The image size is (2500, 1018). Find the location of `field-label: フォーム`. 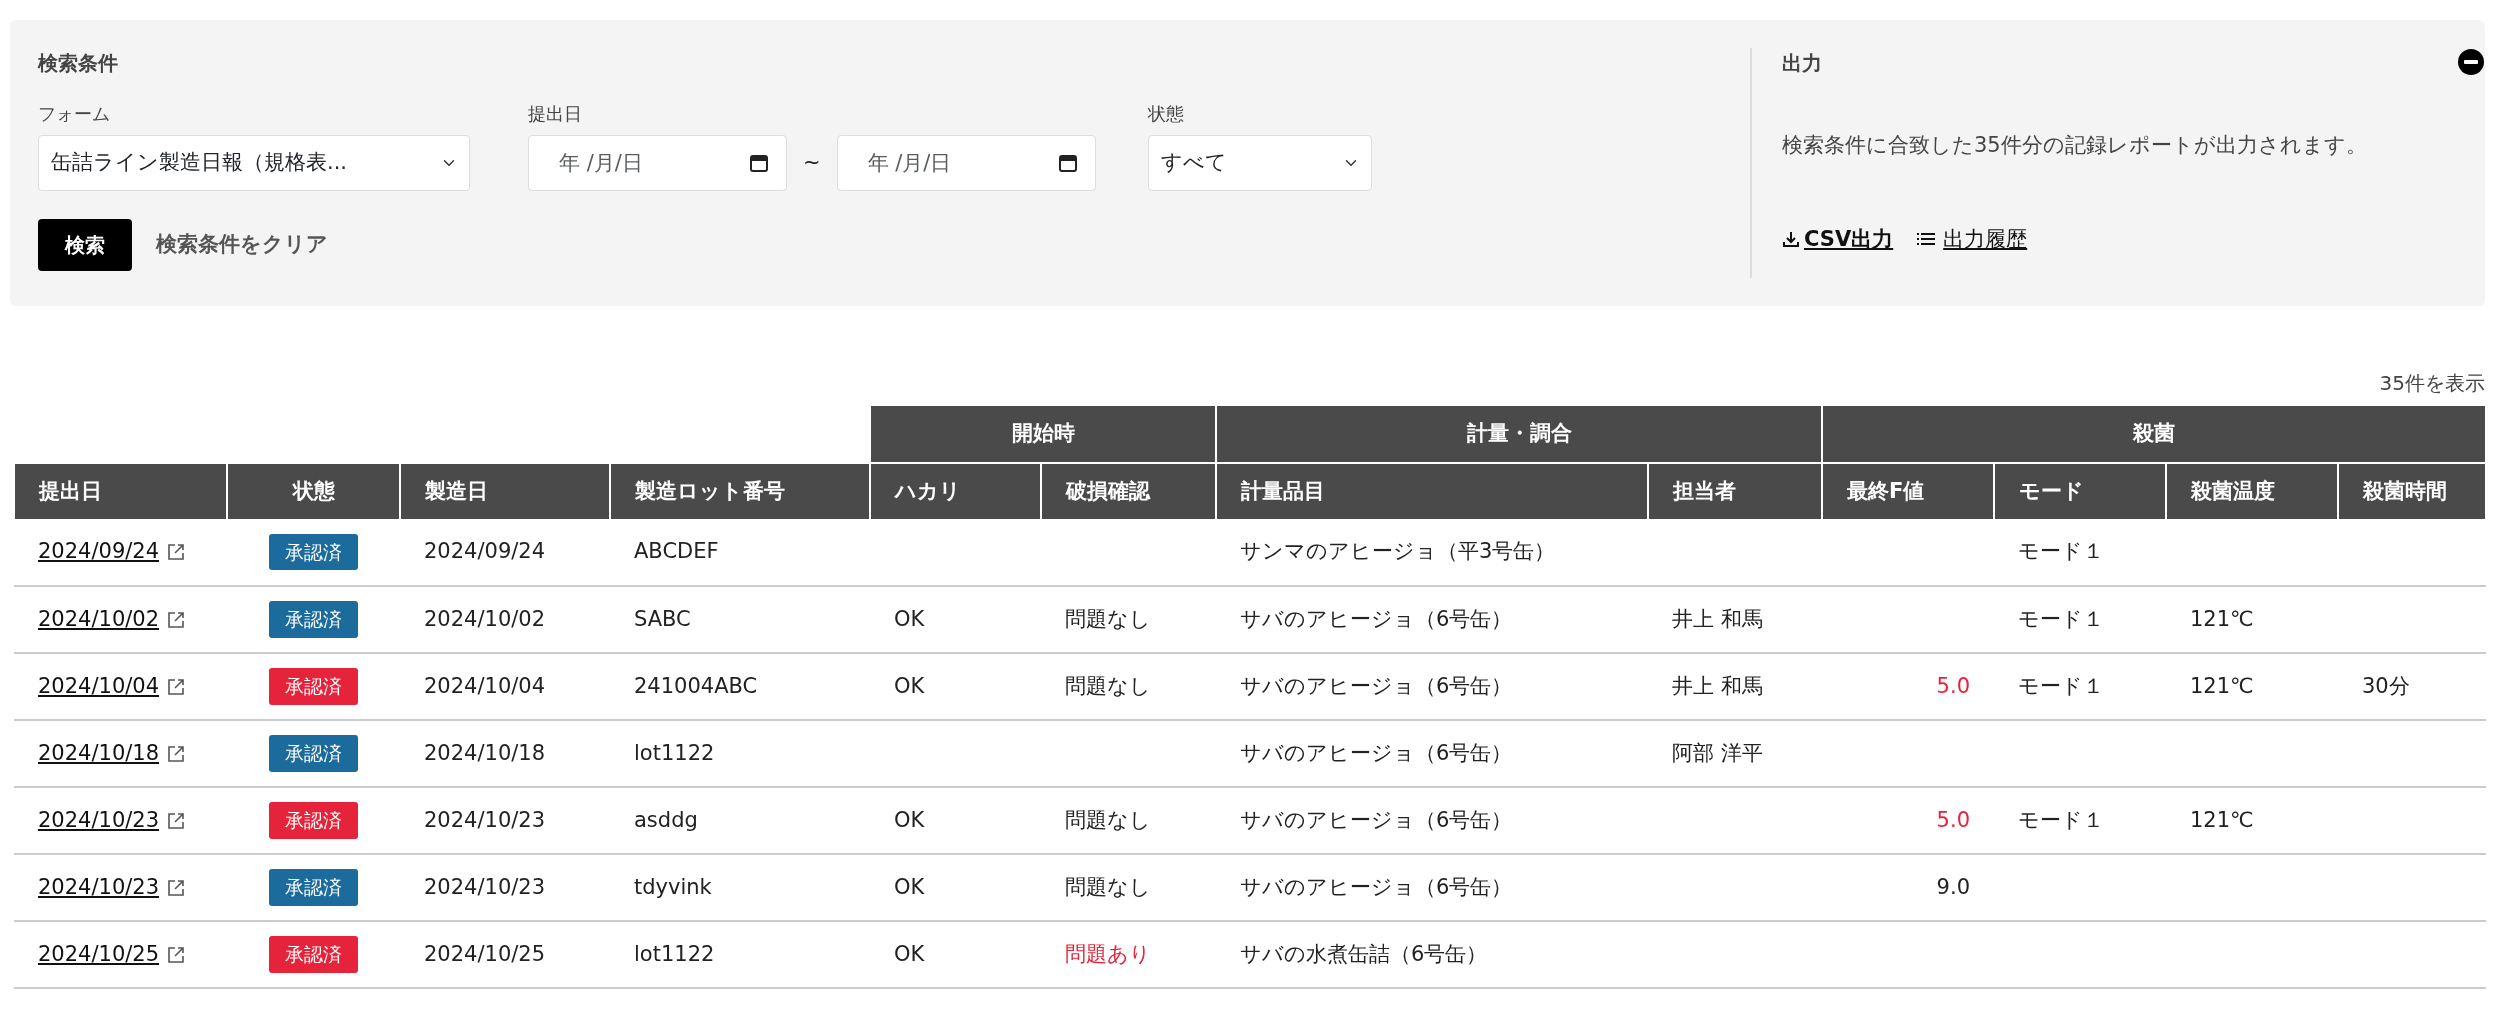

field-label: フォーム is located at coordinates (74, 114).